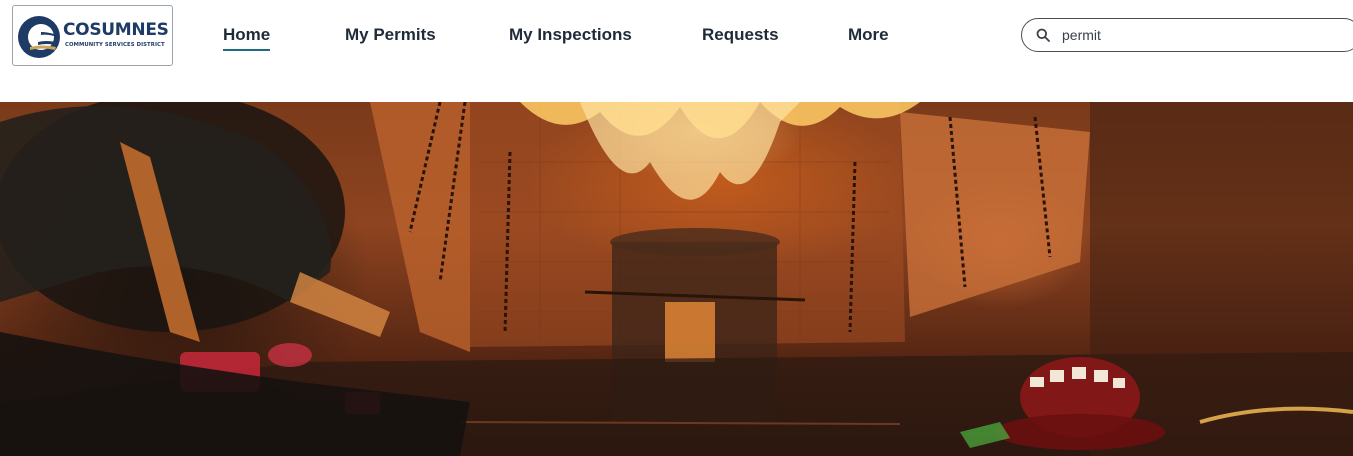 This screenshot has height=456, width=1353. What do you see at coordinates (1207, 35) in the screenshot?
I see `search-input` at bounding box center [1207, 35].